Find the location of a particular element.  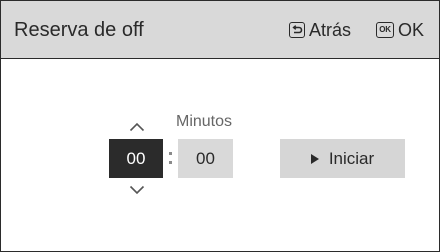

back-button: Atrás is located at coordinates (320, 30).